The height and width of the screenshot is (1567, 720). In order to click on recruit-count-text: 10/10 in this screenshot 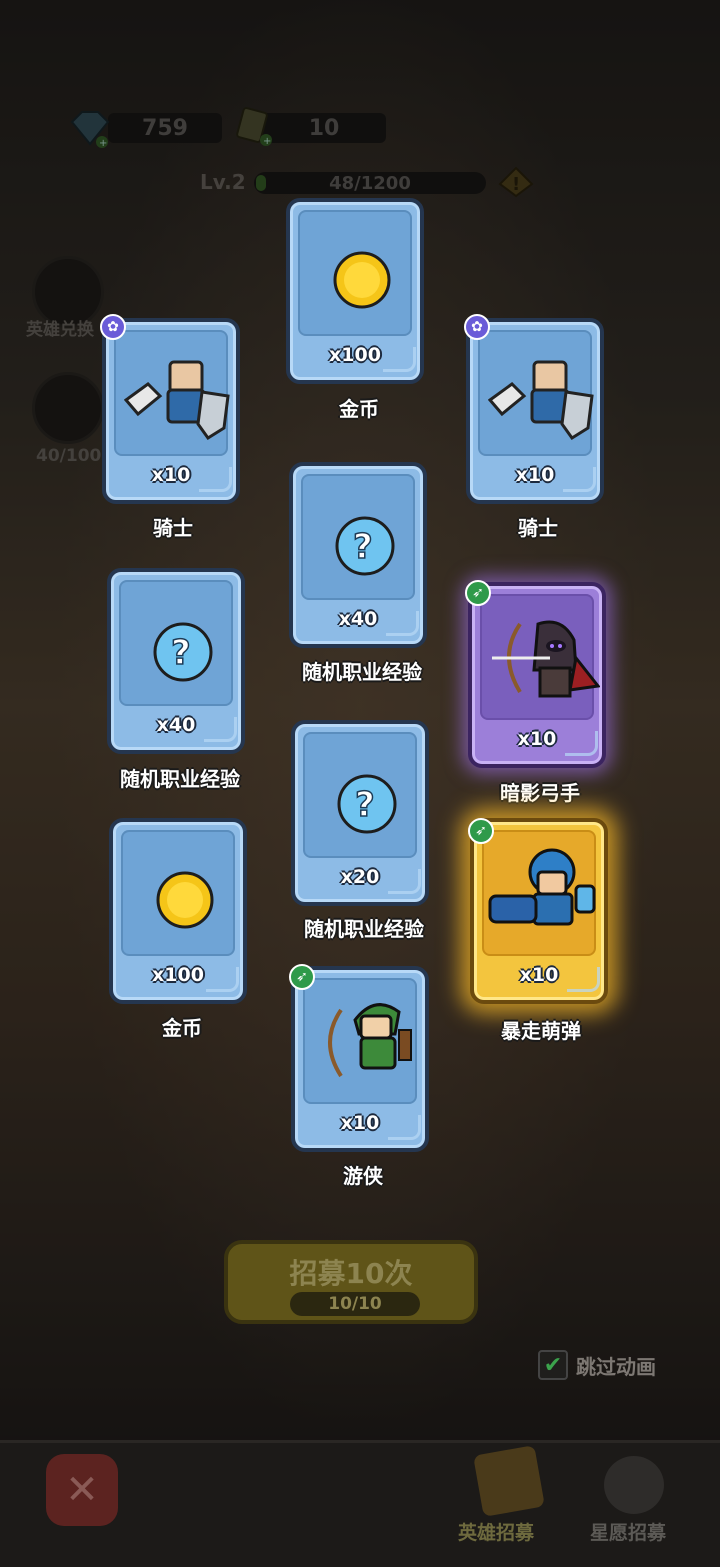, I will do `click(355, 1304)`.